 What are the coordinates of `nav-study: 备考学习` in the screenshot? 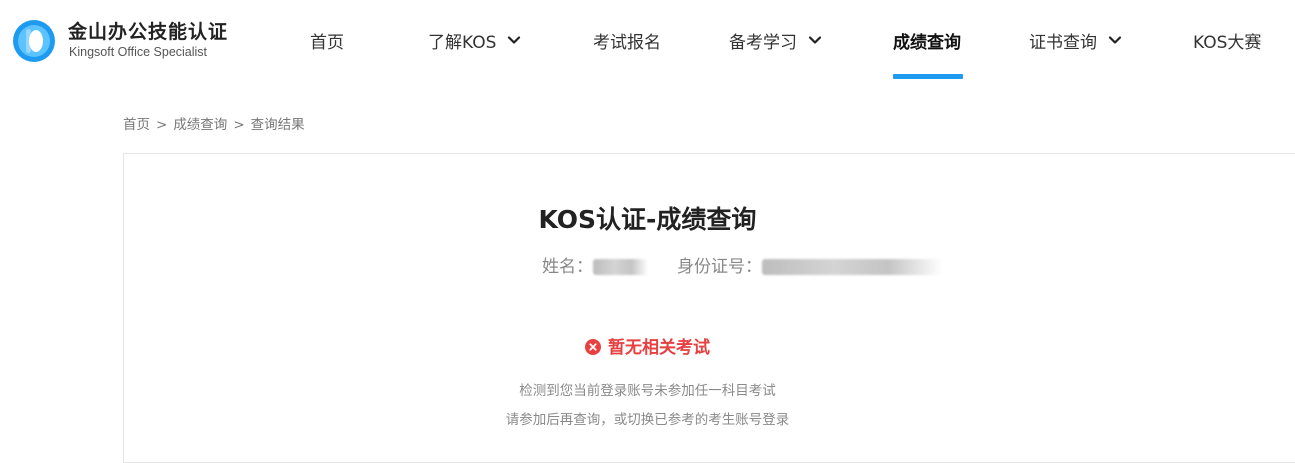 It's located at (776, 40).